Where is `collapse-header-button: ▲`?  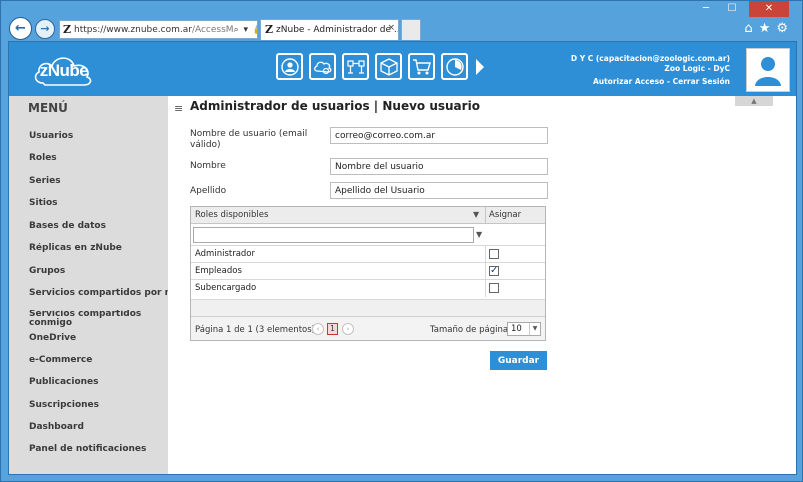 collapse-header-button: ▲ is located at coordinates (754, 101).